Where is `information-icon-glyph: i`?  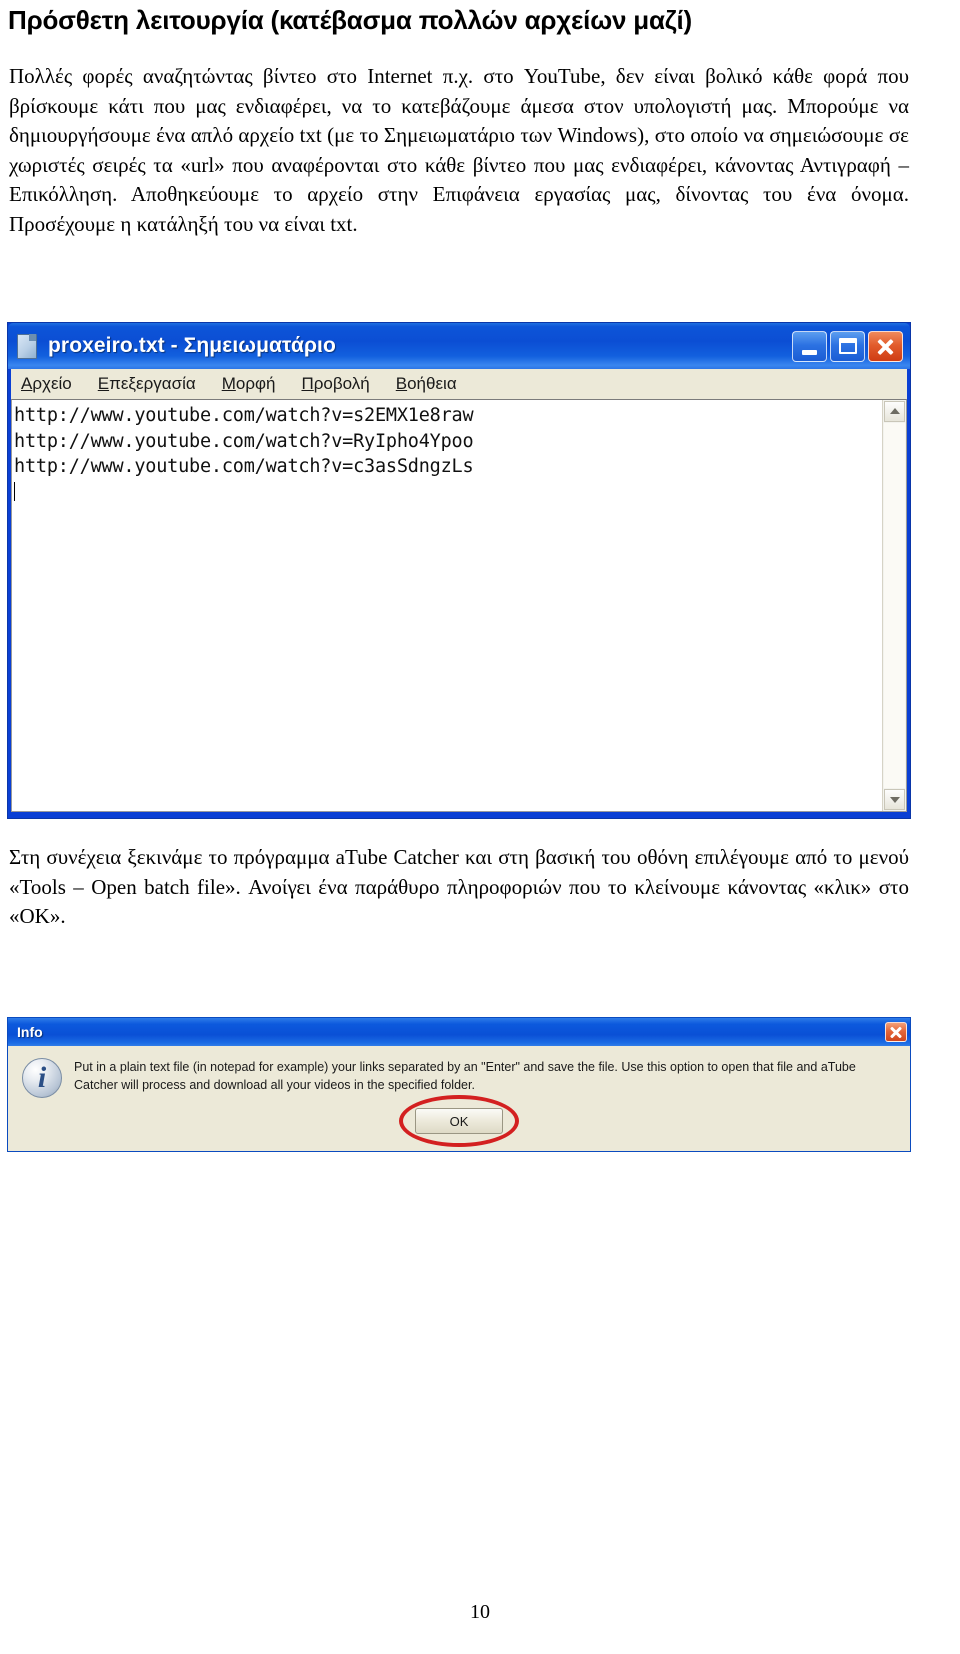
information-icon-glyph: i is located at coordinates (42, 1077).